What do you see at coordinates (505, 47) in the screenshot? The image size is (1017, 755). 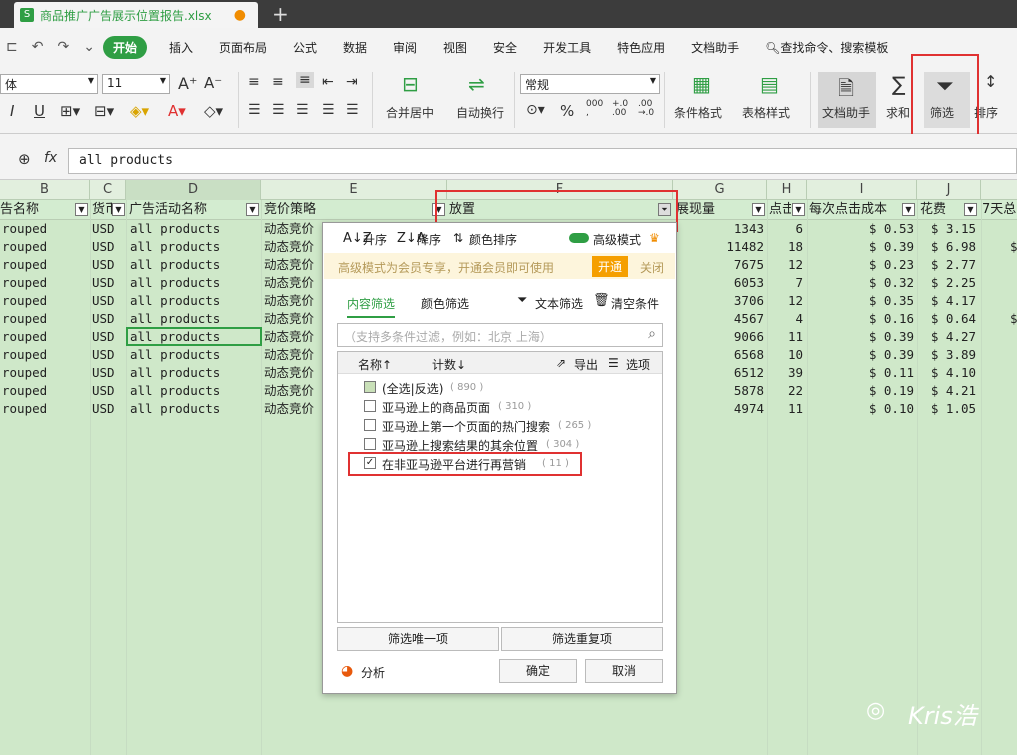 I see `tab-security: 安全` at bounding box center [505, 47].